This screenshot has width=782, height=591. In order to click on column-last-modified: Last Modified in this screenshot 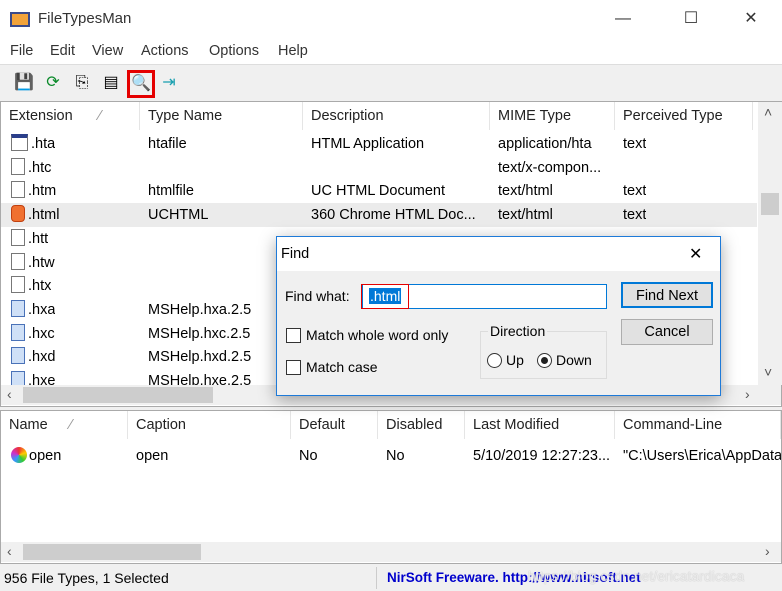, I will do `click(540, 425)`.